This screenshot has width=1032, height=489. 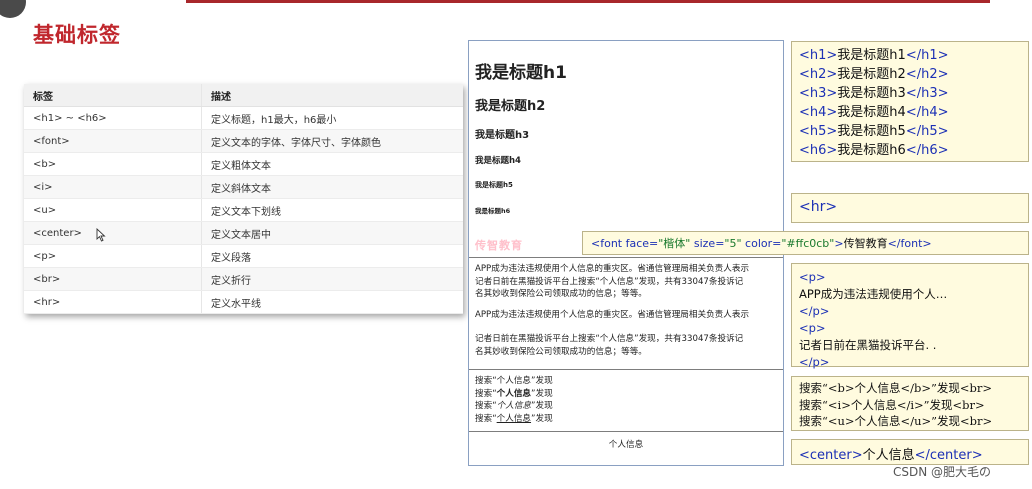 What do you see at coordinates (818, 207) in the screenshot?
I see `code-line: <hr>` at bounding box center [818, 207].